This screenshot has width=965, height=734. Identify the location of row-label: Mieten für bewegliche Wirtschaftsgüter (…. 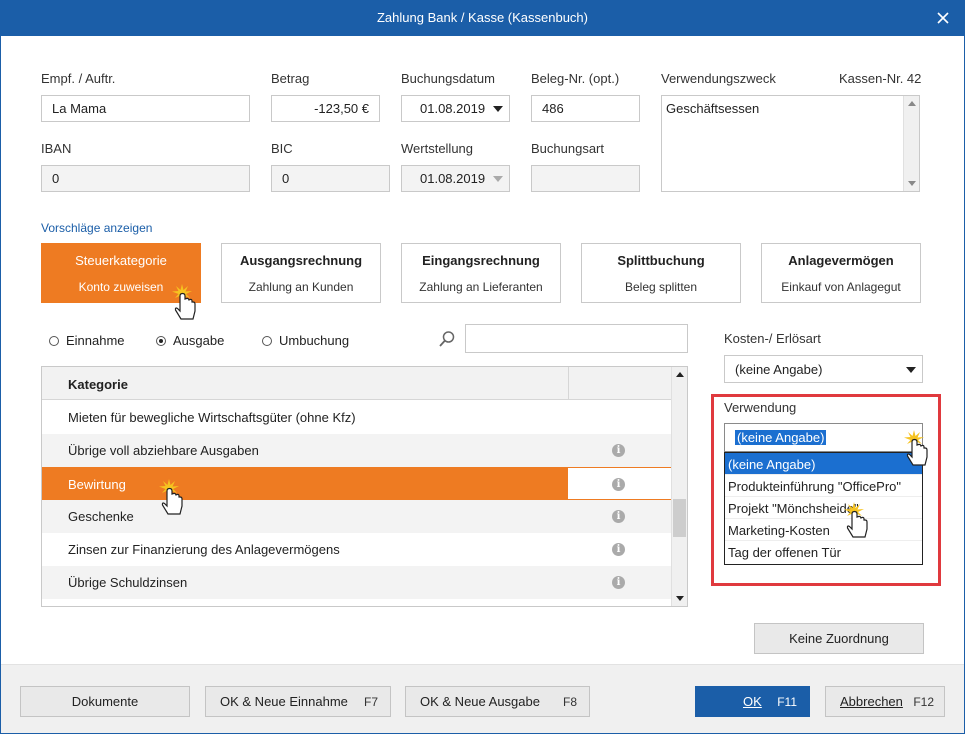
(212, 417).